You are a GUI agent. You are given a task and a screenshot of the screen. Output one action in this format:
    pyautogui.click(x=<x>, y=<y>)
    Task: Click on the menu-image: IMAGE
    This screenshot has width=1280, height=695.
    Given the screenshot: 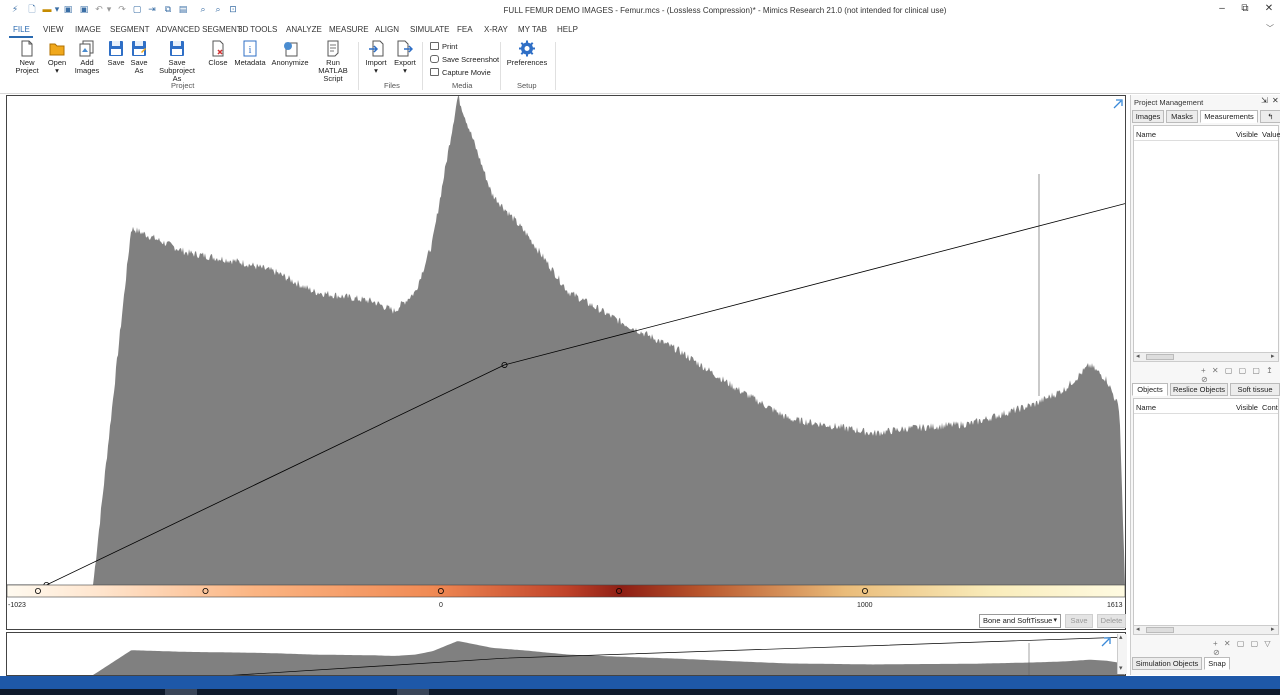 What is the action you would take?
    pyautogui.click(x=88, y=29)
    